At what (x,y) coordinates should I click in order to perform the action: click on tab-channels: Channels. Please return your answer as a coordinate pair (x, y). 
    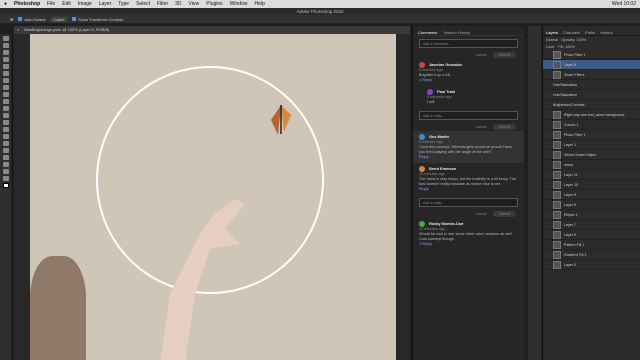
    Looking at the image, I should click on (571, 32).